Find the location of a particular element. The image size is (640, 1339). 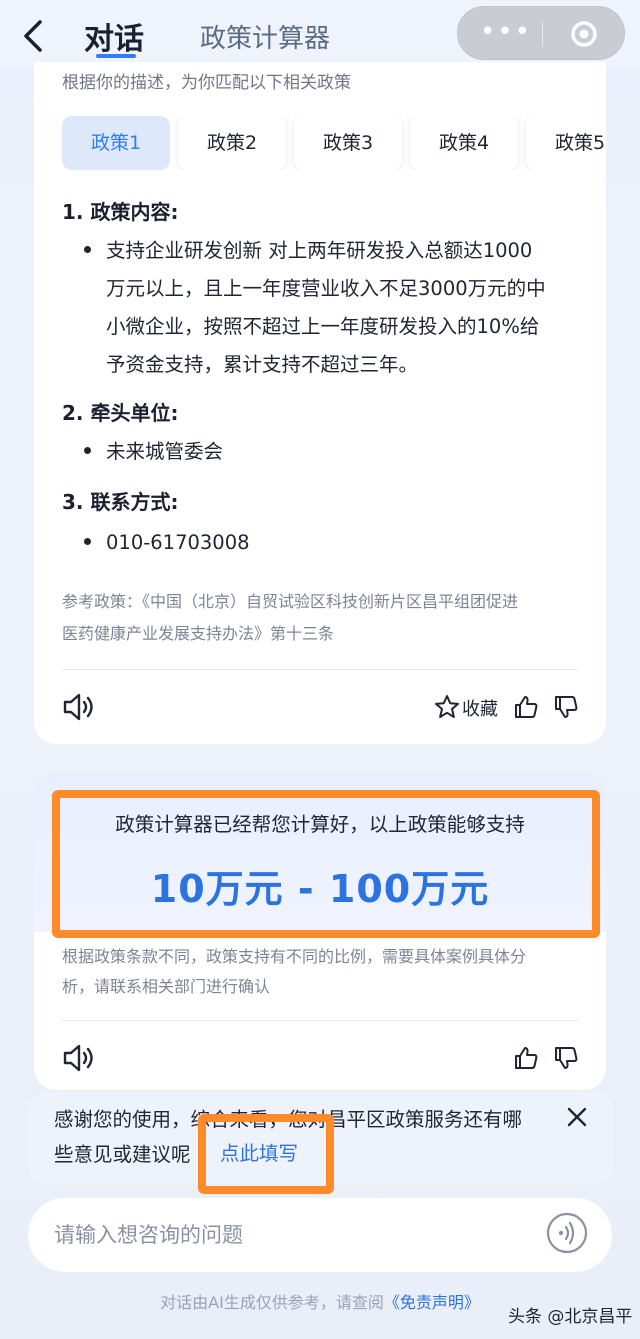

section-contact-title: 3. 联系方式: is located at coordinates (120, 502).